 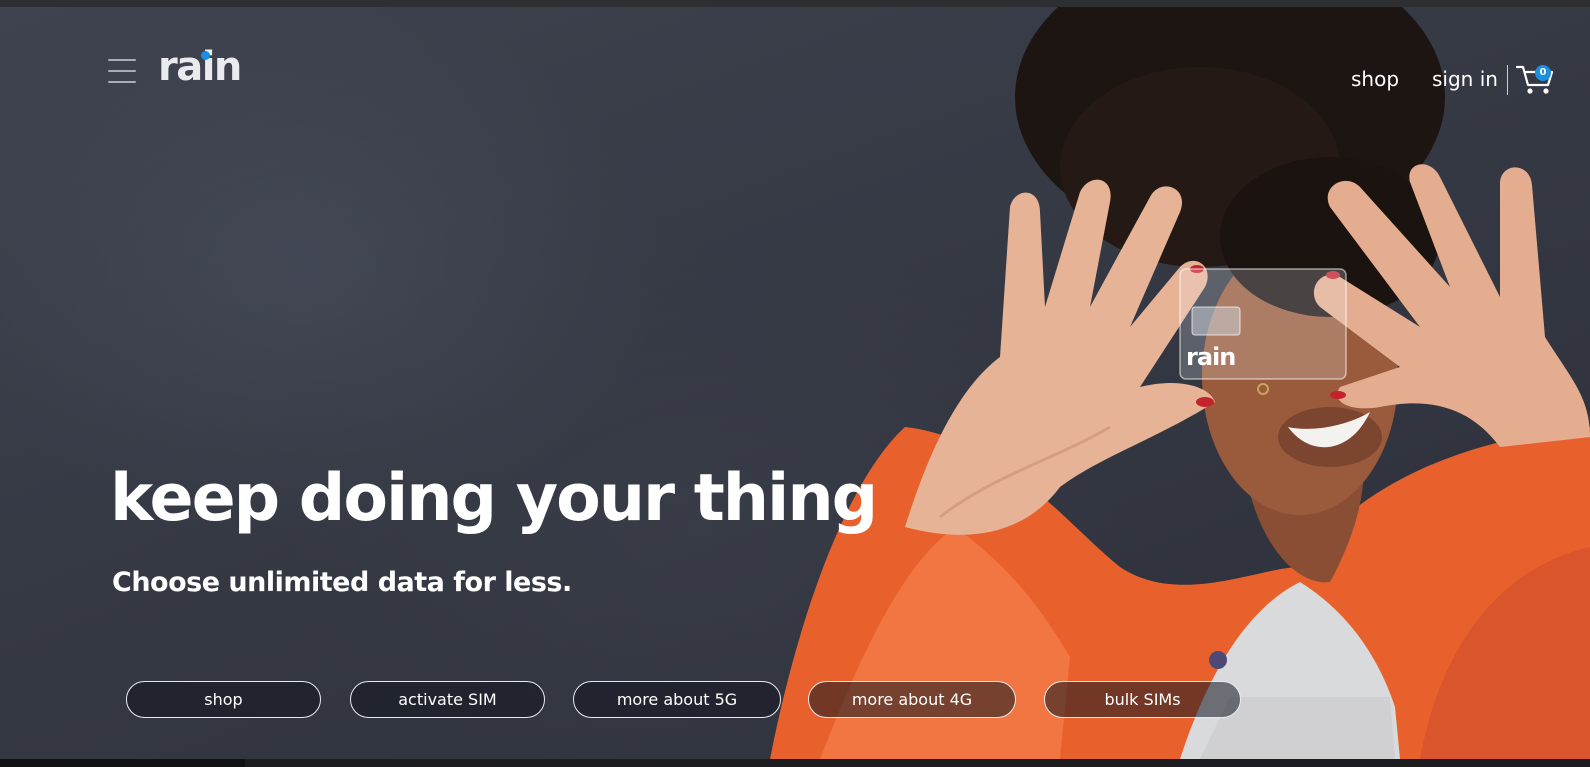 I want to click on nav-divider, so click(x=1507, y=80).